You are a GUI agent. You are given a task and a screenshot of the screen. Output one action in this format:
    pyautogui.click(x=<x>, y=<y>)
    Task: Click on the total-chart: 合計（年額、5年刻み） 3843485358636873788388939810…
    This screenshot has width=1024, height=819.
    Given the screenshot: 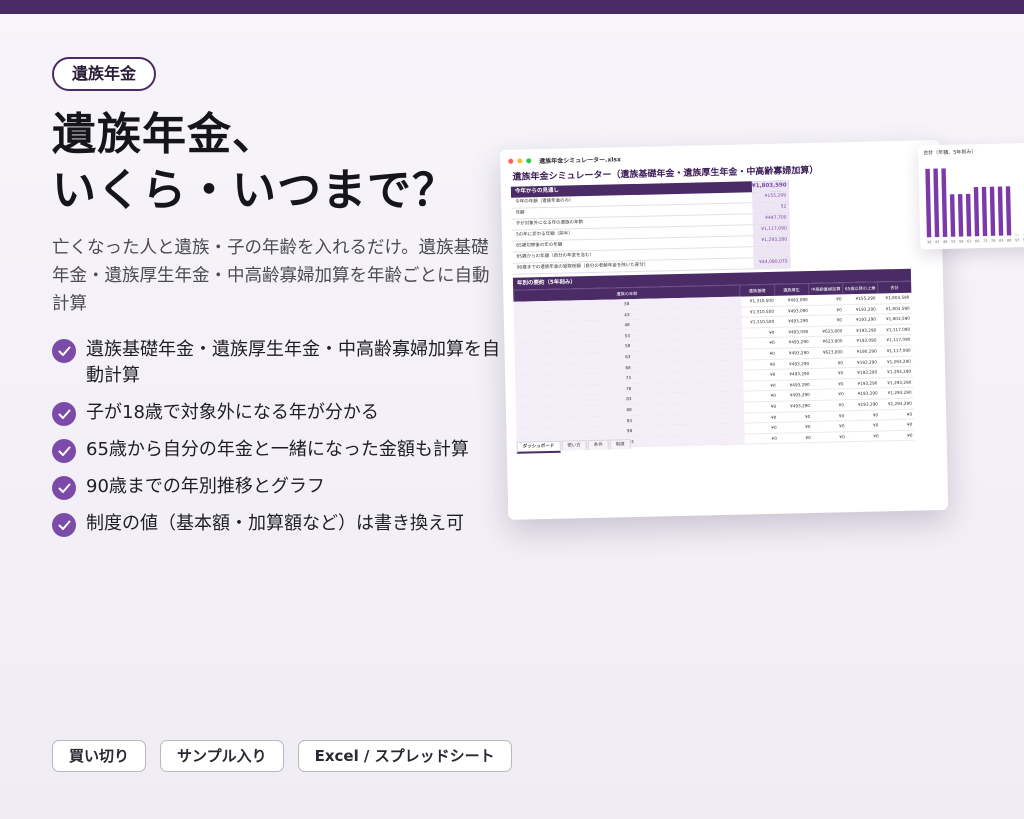 What is the action you would take?
    pyautogui.click(x=971, y=196)
    